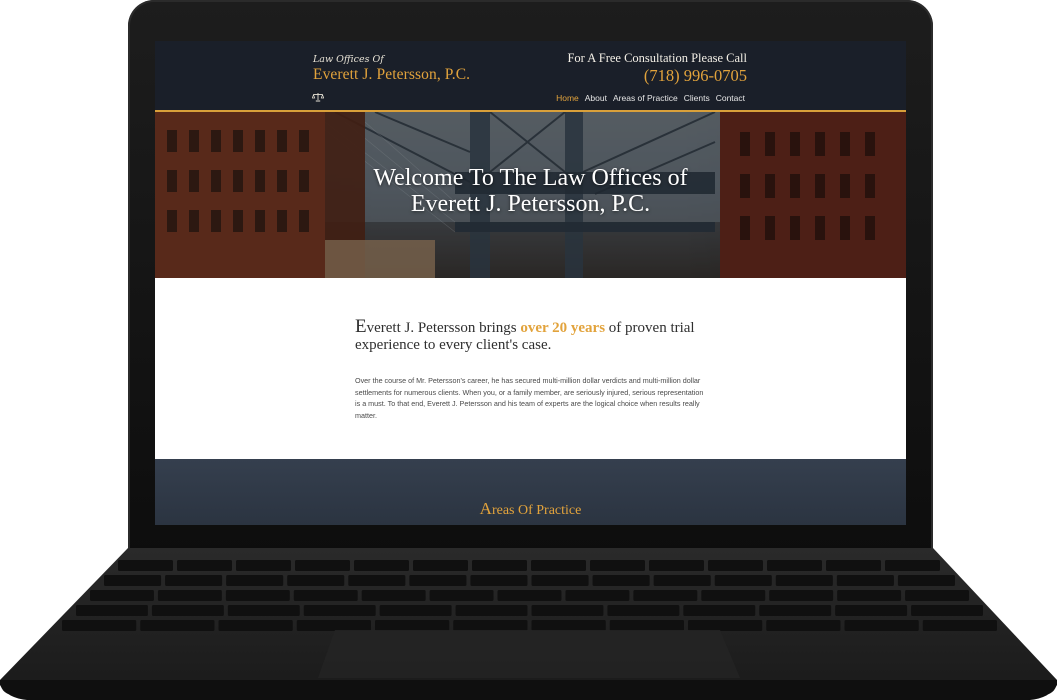  I want to click on areas-of-practice-section: Areas Of Practice, so click(530, 492).